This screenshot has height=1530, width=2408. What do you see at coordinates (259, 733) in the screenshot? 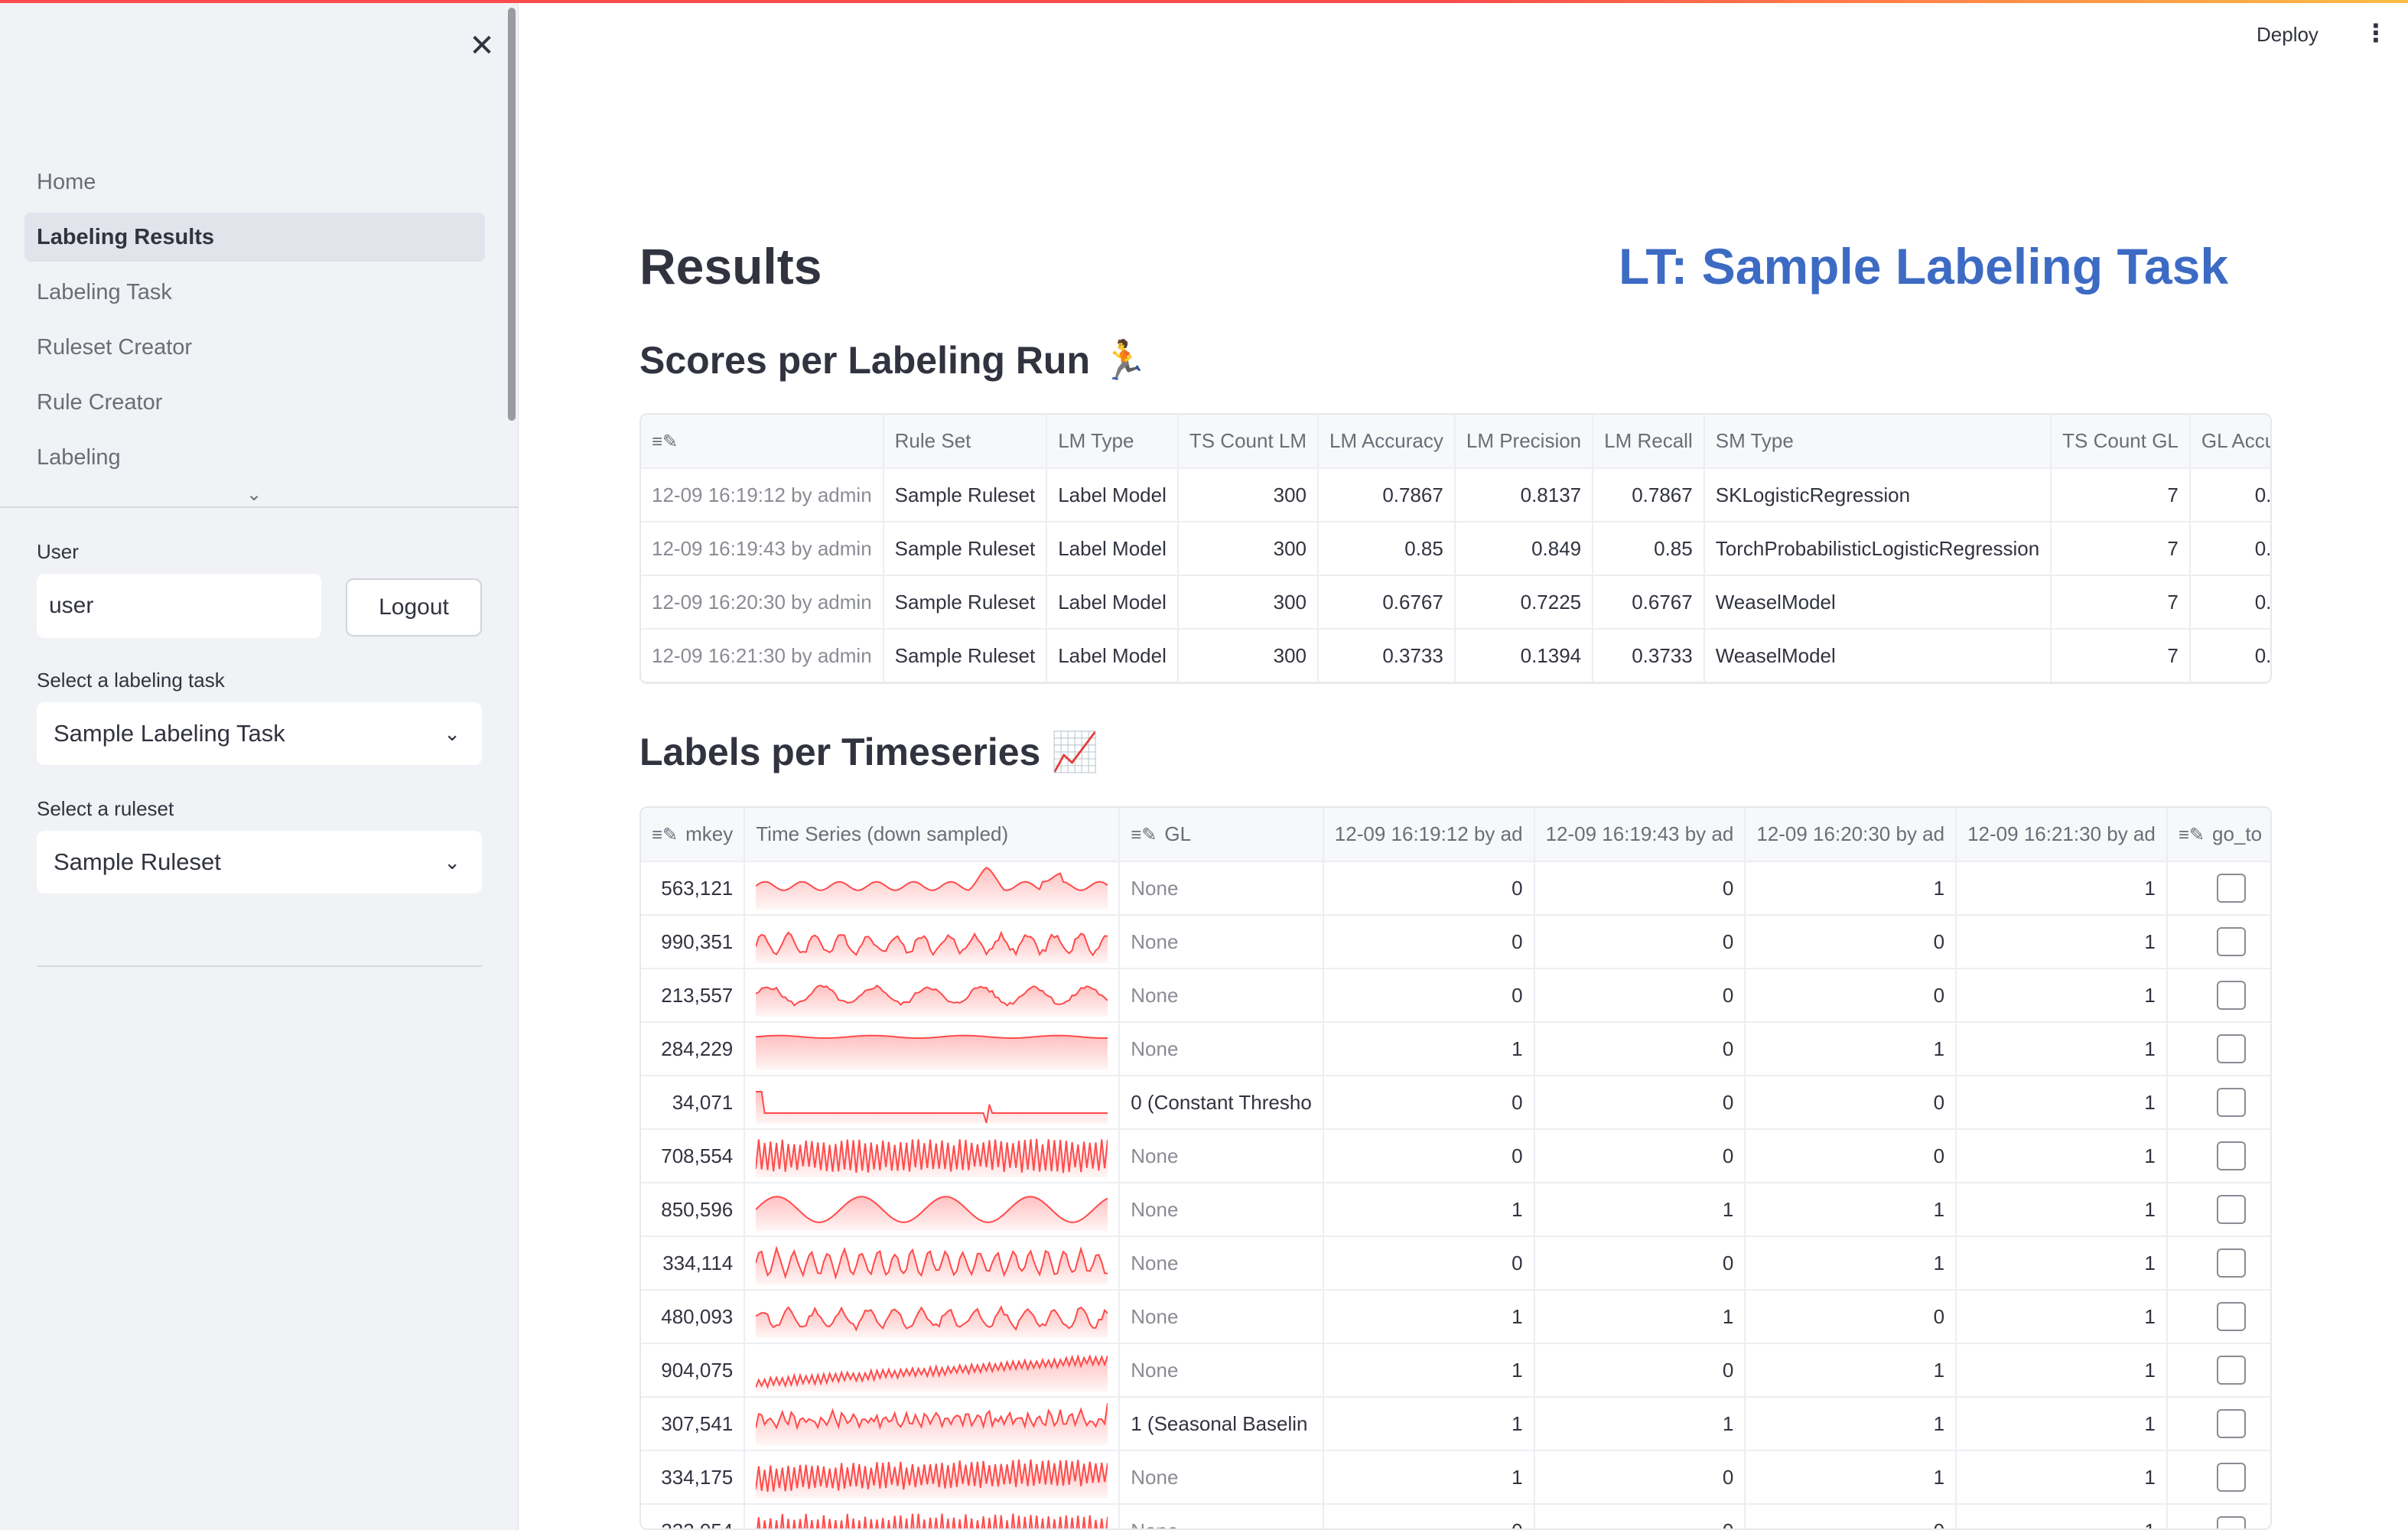
I see `task-select: Sample Labeling Task ⌄` at bounding box center [259, 733].